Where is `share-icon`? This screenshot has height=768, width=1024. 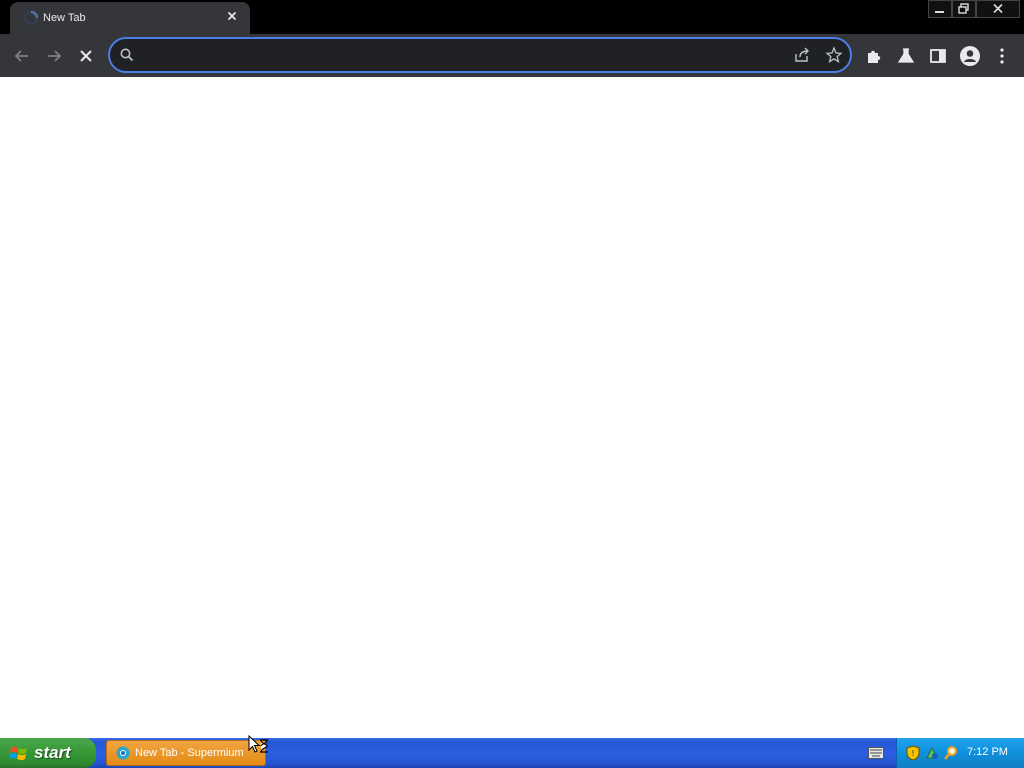 share-icon is located at coordinates (802, 54).